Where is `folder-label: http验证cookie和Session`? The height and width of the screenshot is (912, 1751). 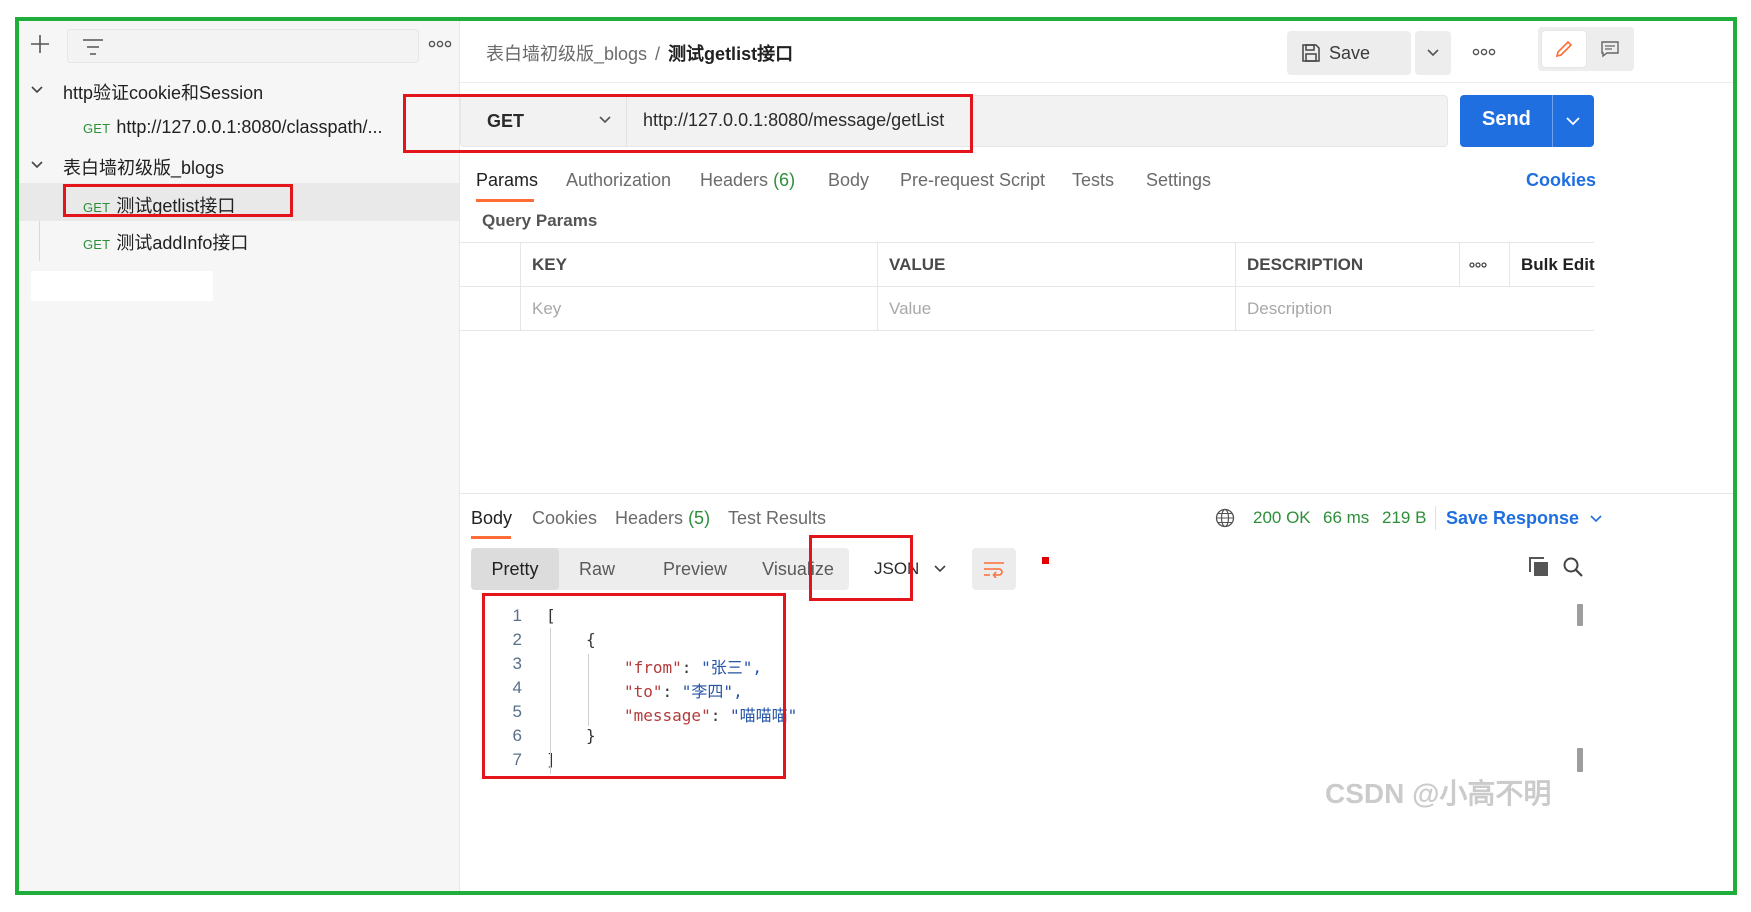 folder-label: http验证cookie和Session is located at coordinates (163, 93).